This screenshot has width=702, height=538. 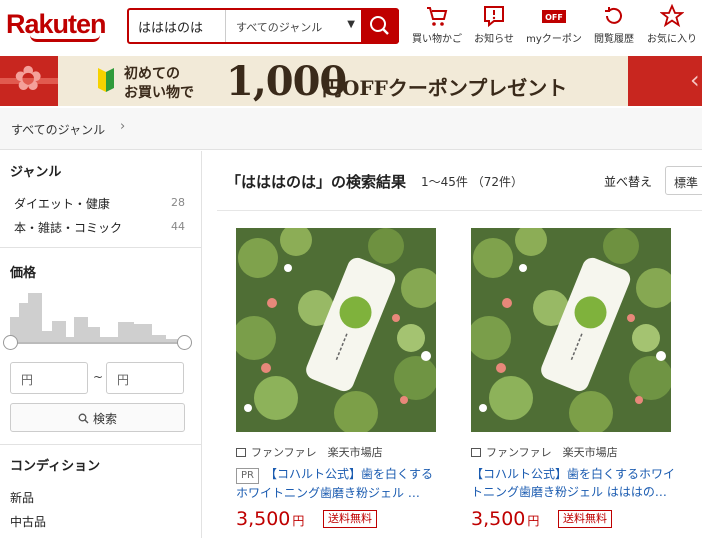 I want to click on price-min-placeholder: 円, so click(x=27, y=380).